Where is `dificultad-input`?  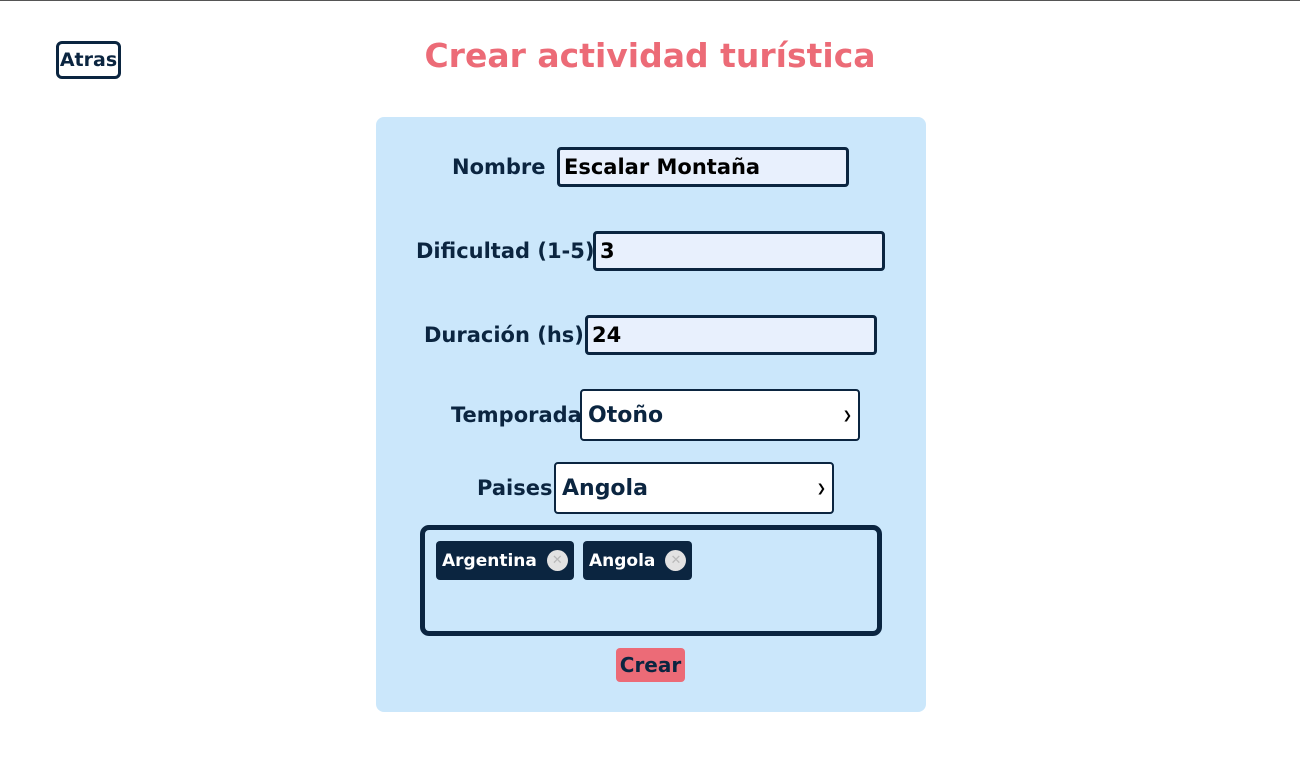 dificultad-input is located at coordinates (739, 251).